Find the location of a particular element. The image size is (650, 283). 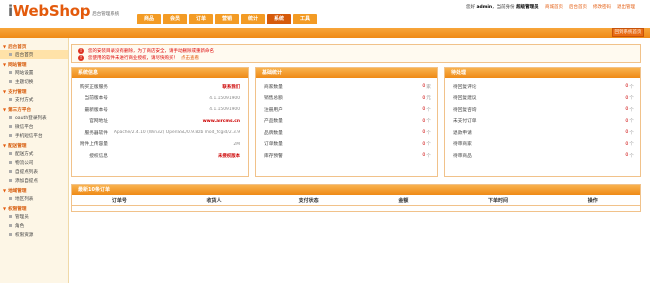

sidebar-item: 权限资源 is located at coordinates (34, 234).